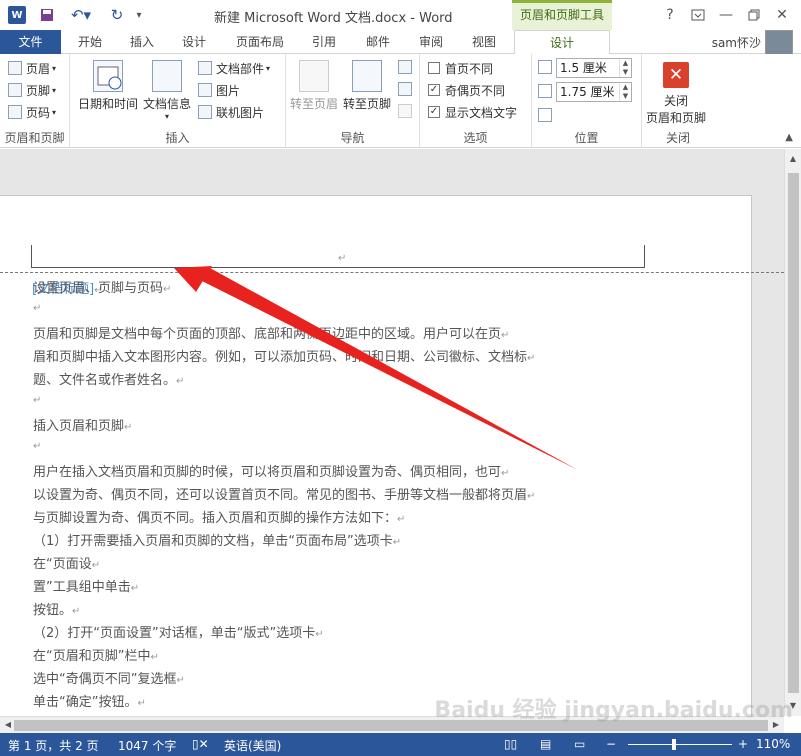  Describe the element at coordinates (460, 68) in the screenshot. I see `different-first-page-checkbox: 首页不同` at that location.